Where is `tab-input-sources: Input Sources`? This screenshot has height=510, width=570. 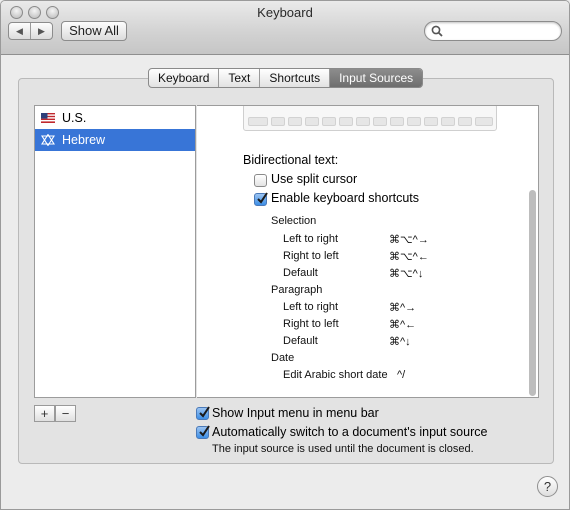 tab-input-sources: Input Sources is located at coordinates (376, 78).